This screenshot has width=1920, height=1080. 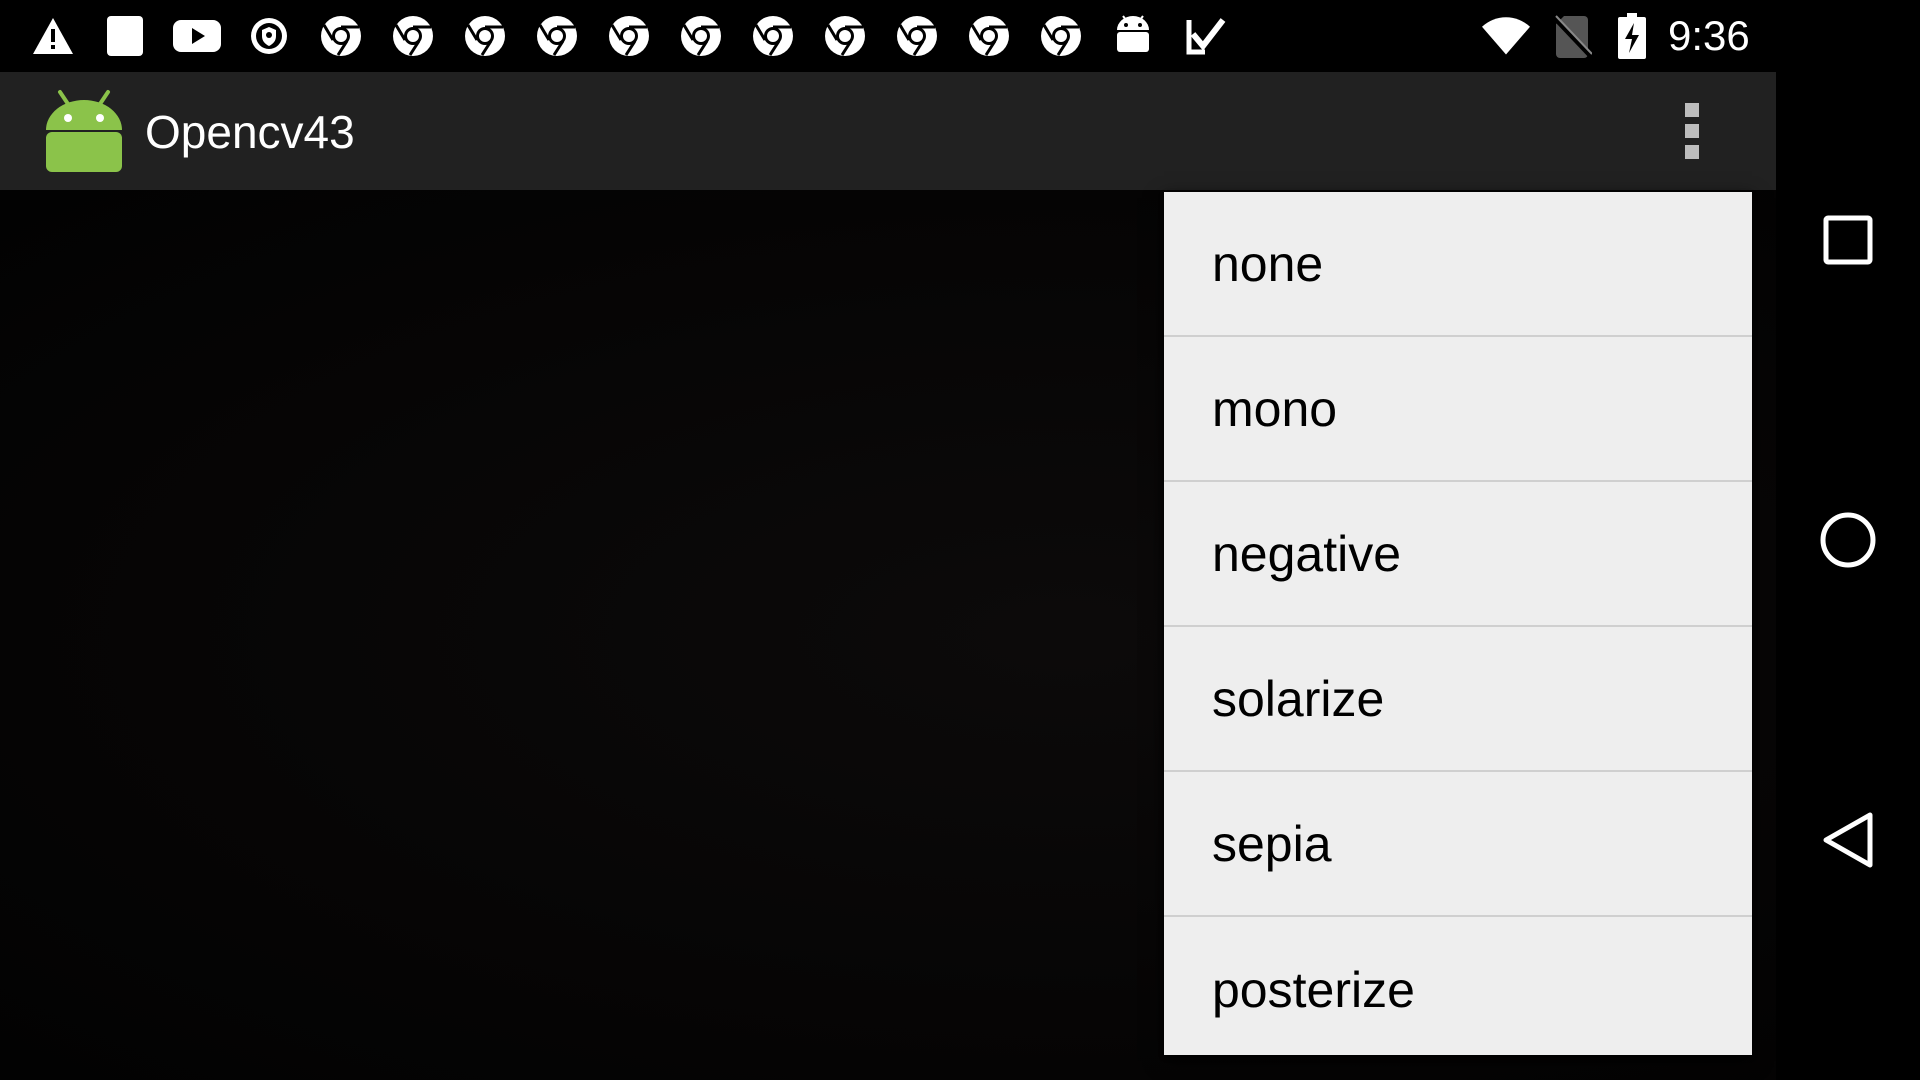 What do you see at coordinates (1848, 840) in the screenshot?
I see `back-icon` at bounding box center [1848, 840].